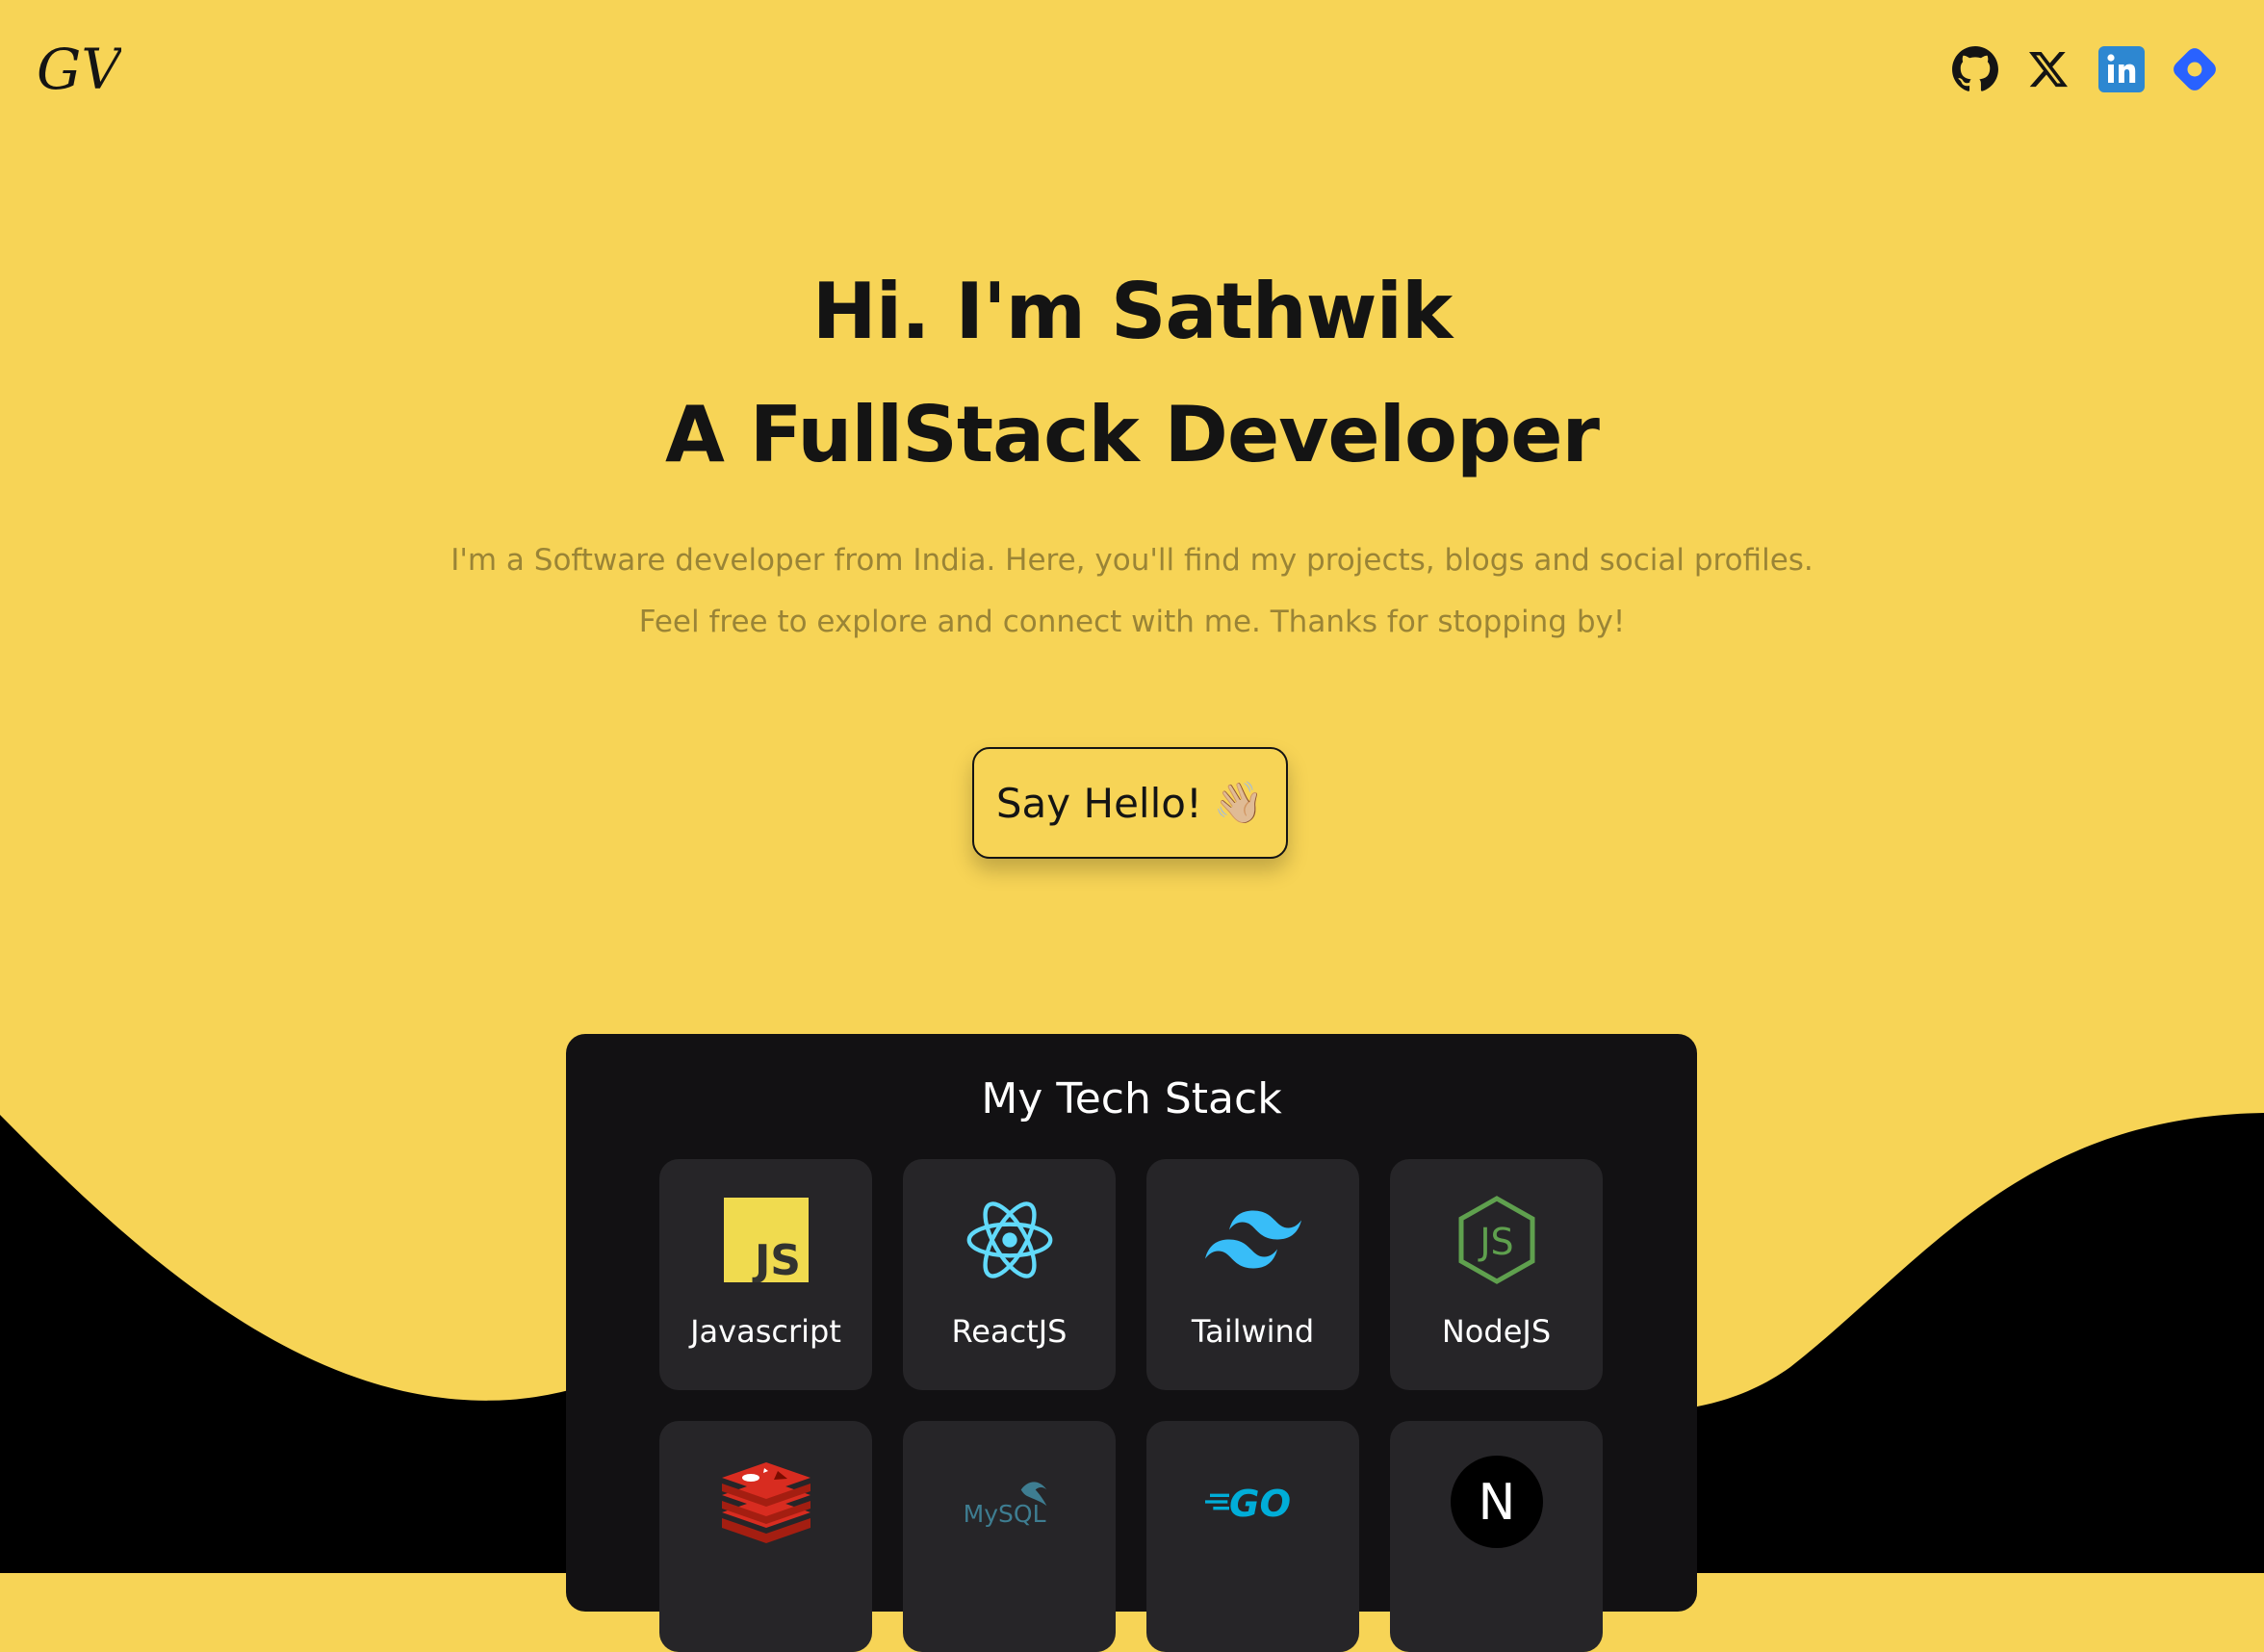 This screenshot has width=2264, height=1652. What do you see at coordinates (1252, 1240) in the screenshot?
I see `tailwind-icon` at bounding box center [1252, 1240].